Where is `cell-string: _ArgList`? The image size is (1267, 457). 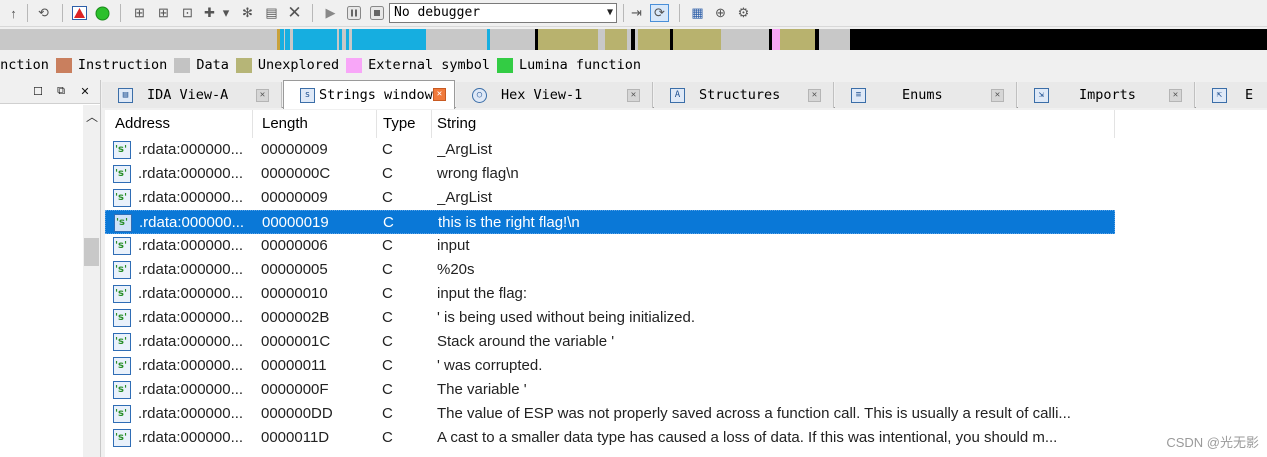 cell-string: _ArgList is located at coordinates (465, 149).